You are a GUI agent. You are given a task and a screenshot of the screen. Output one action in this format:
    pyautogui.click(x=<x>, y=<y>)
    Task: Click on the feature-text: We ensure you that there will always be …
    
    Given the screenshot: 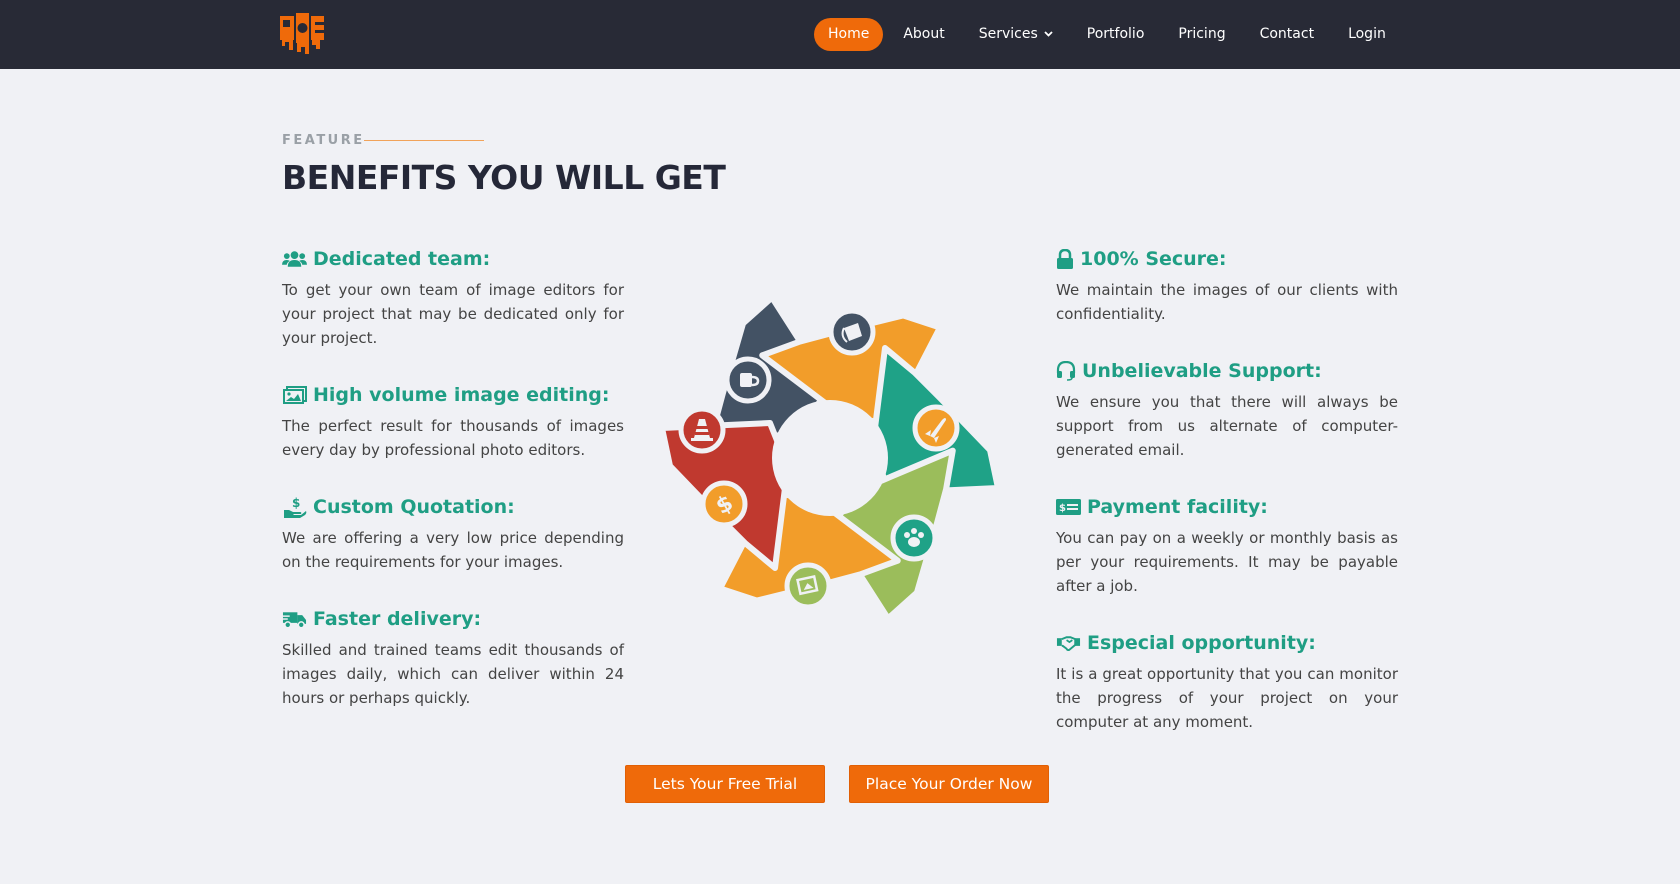 What is the action you would take?
    pyautogui.click(x=1227, y=426)
    